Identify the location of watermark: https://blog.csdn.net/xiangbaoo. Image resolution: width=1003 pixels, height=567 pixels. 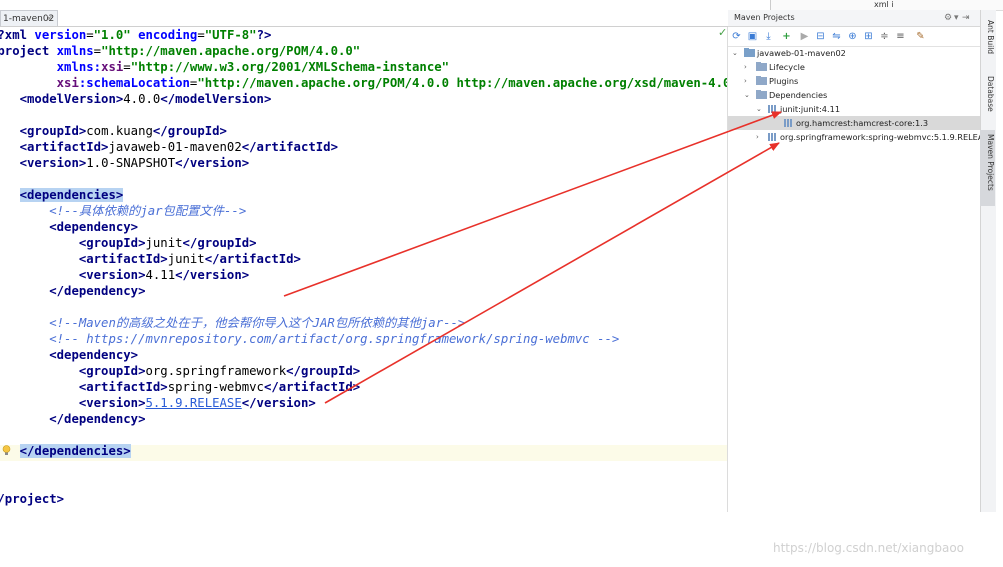
(869, 548).